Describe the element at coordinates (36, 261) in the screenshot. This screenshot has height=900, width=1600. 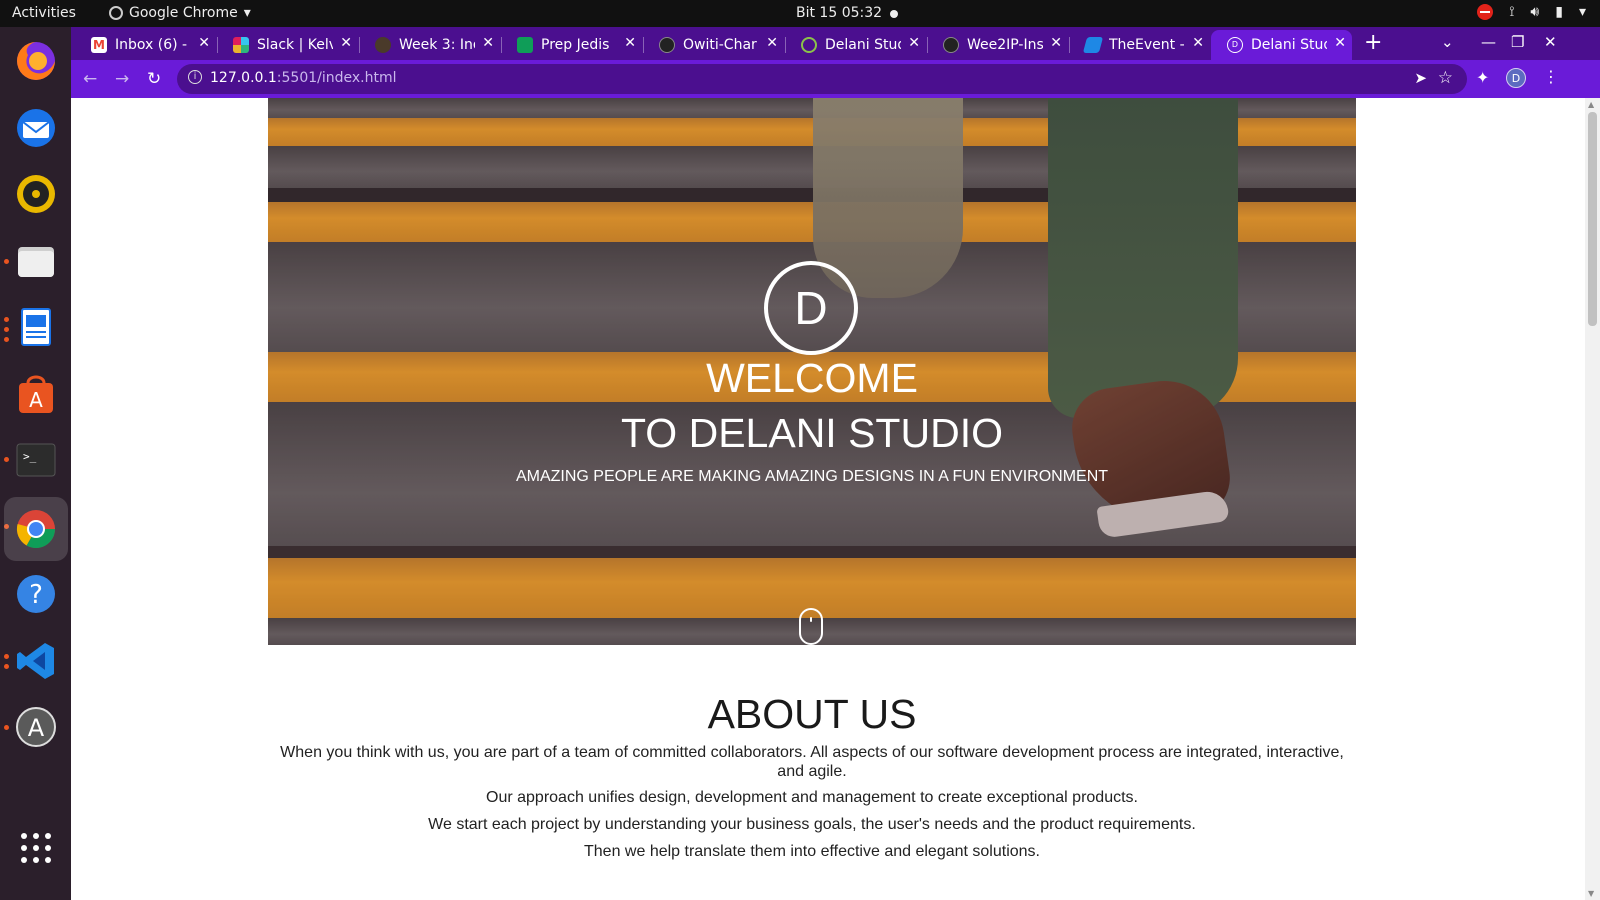
I see `files-icon` at that location.